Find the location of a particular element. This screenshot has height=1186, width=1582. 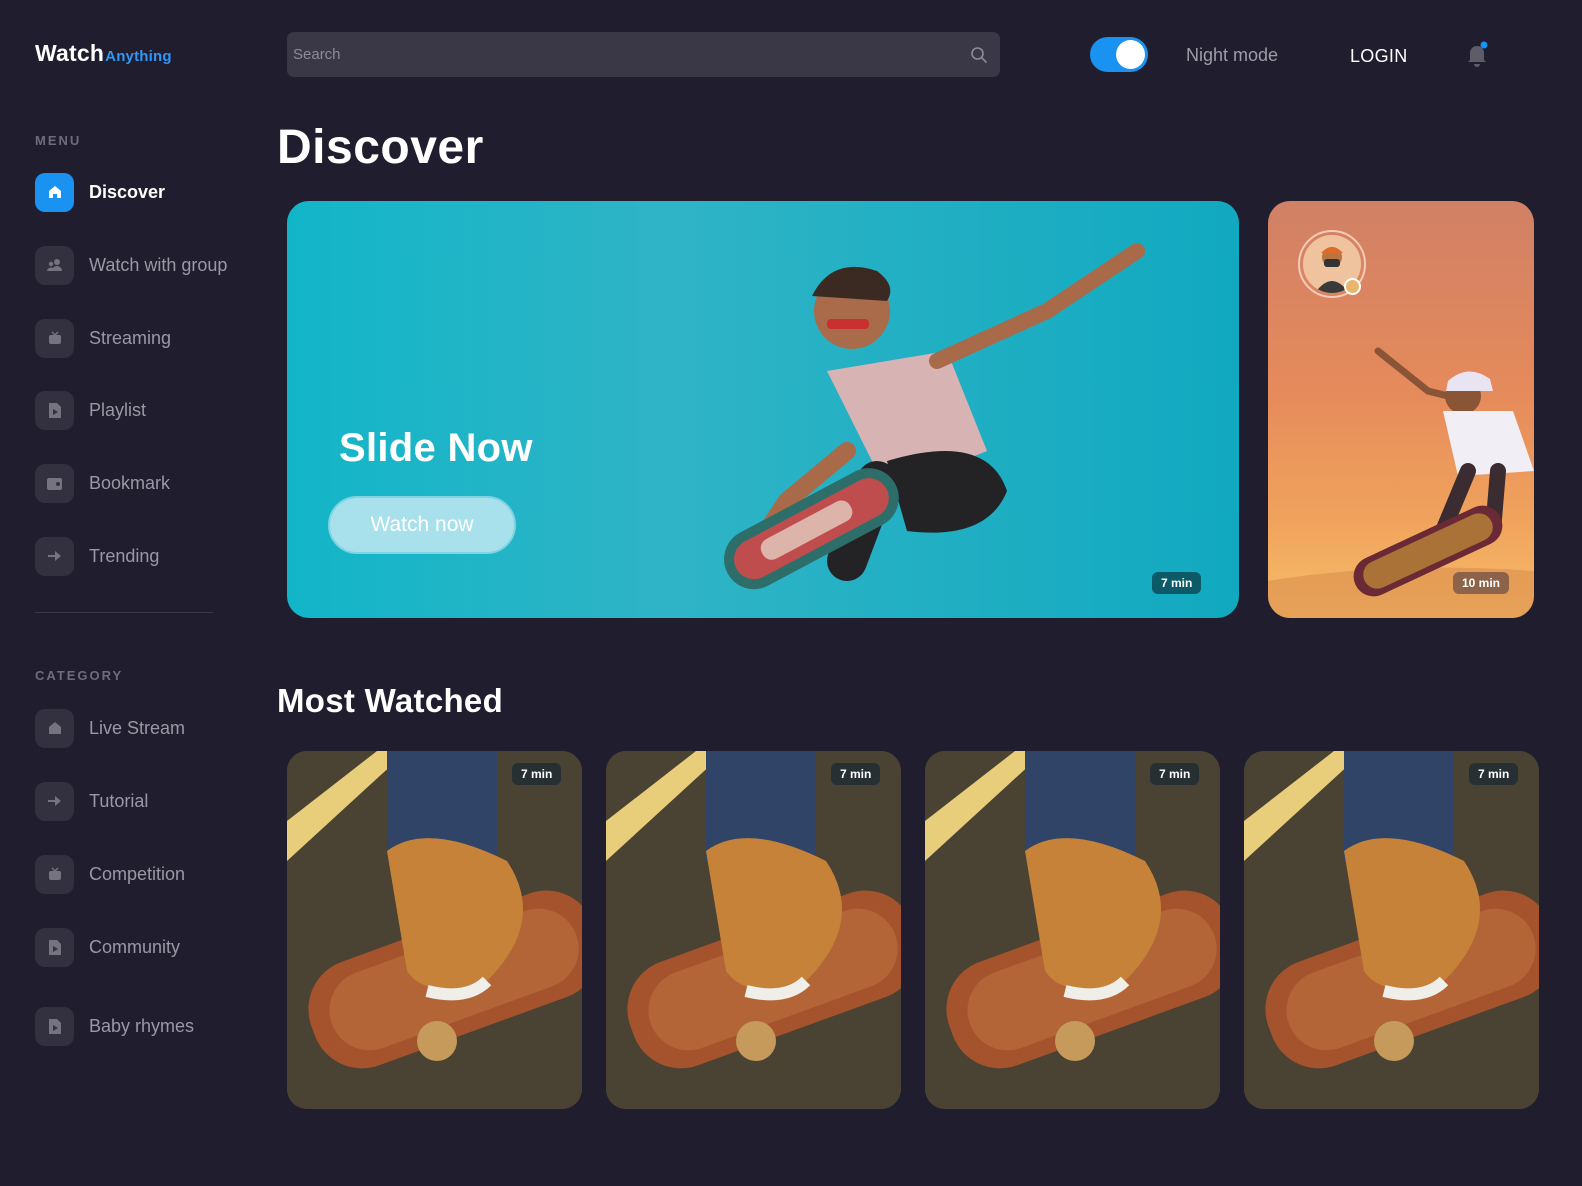

sidebar-item-community: Community is located at coordinates (107, 947).